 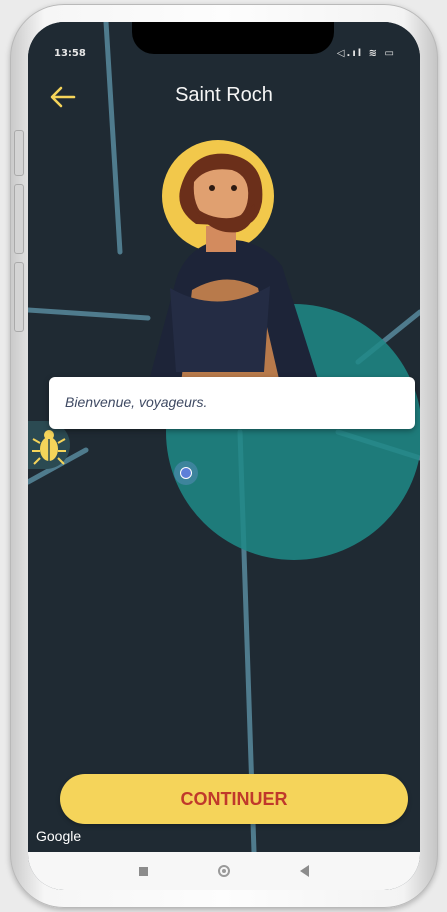 What do you see at coordinates (234, 799) in the screenshot?
I see `continue-button: CONTINUER` at bounding box center [234, 799].